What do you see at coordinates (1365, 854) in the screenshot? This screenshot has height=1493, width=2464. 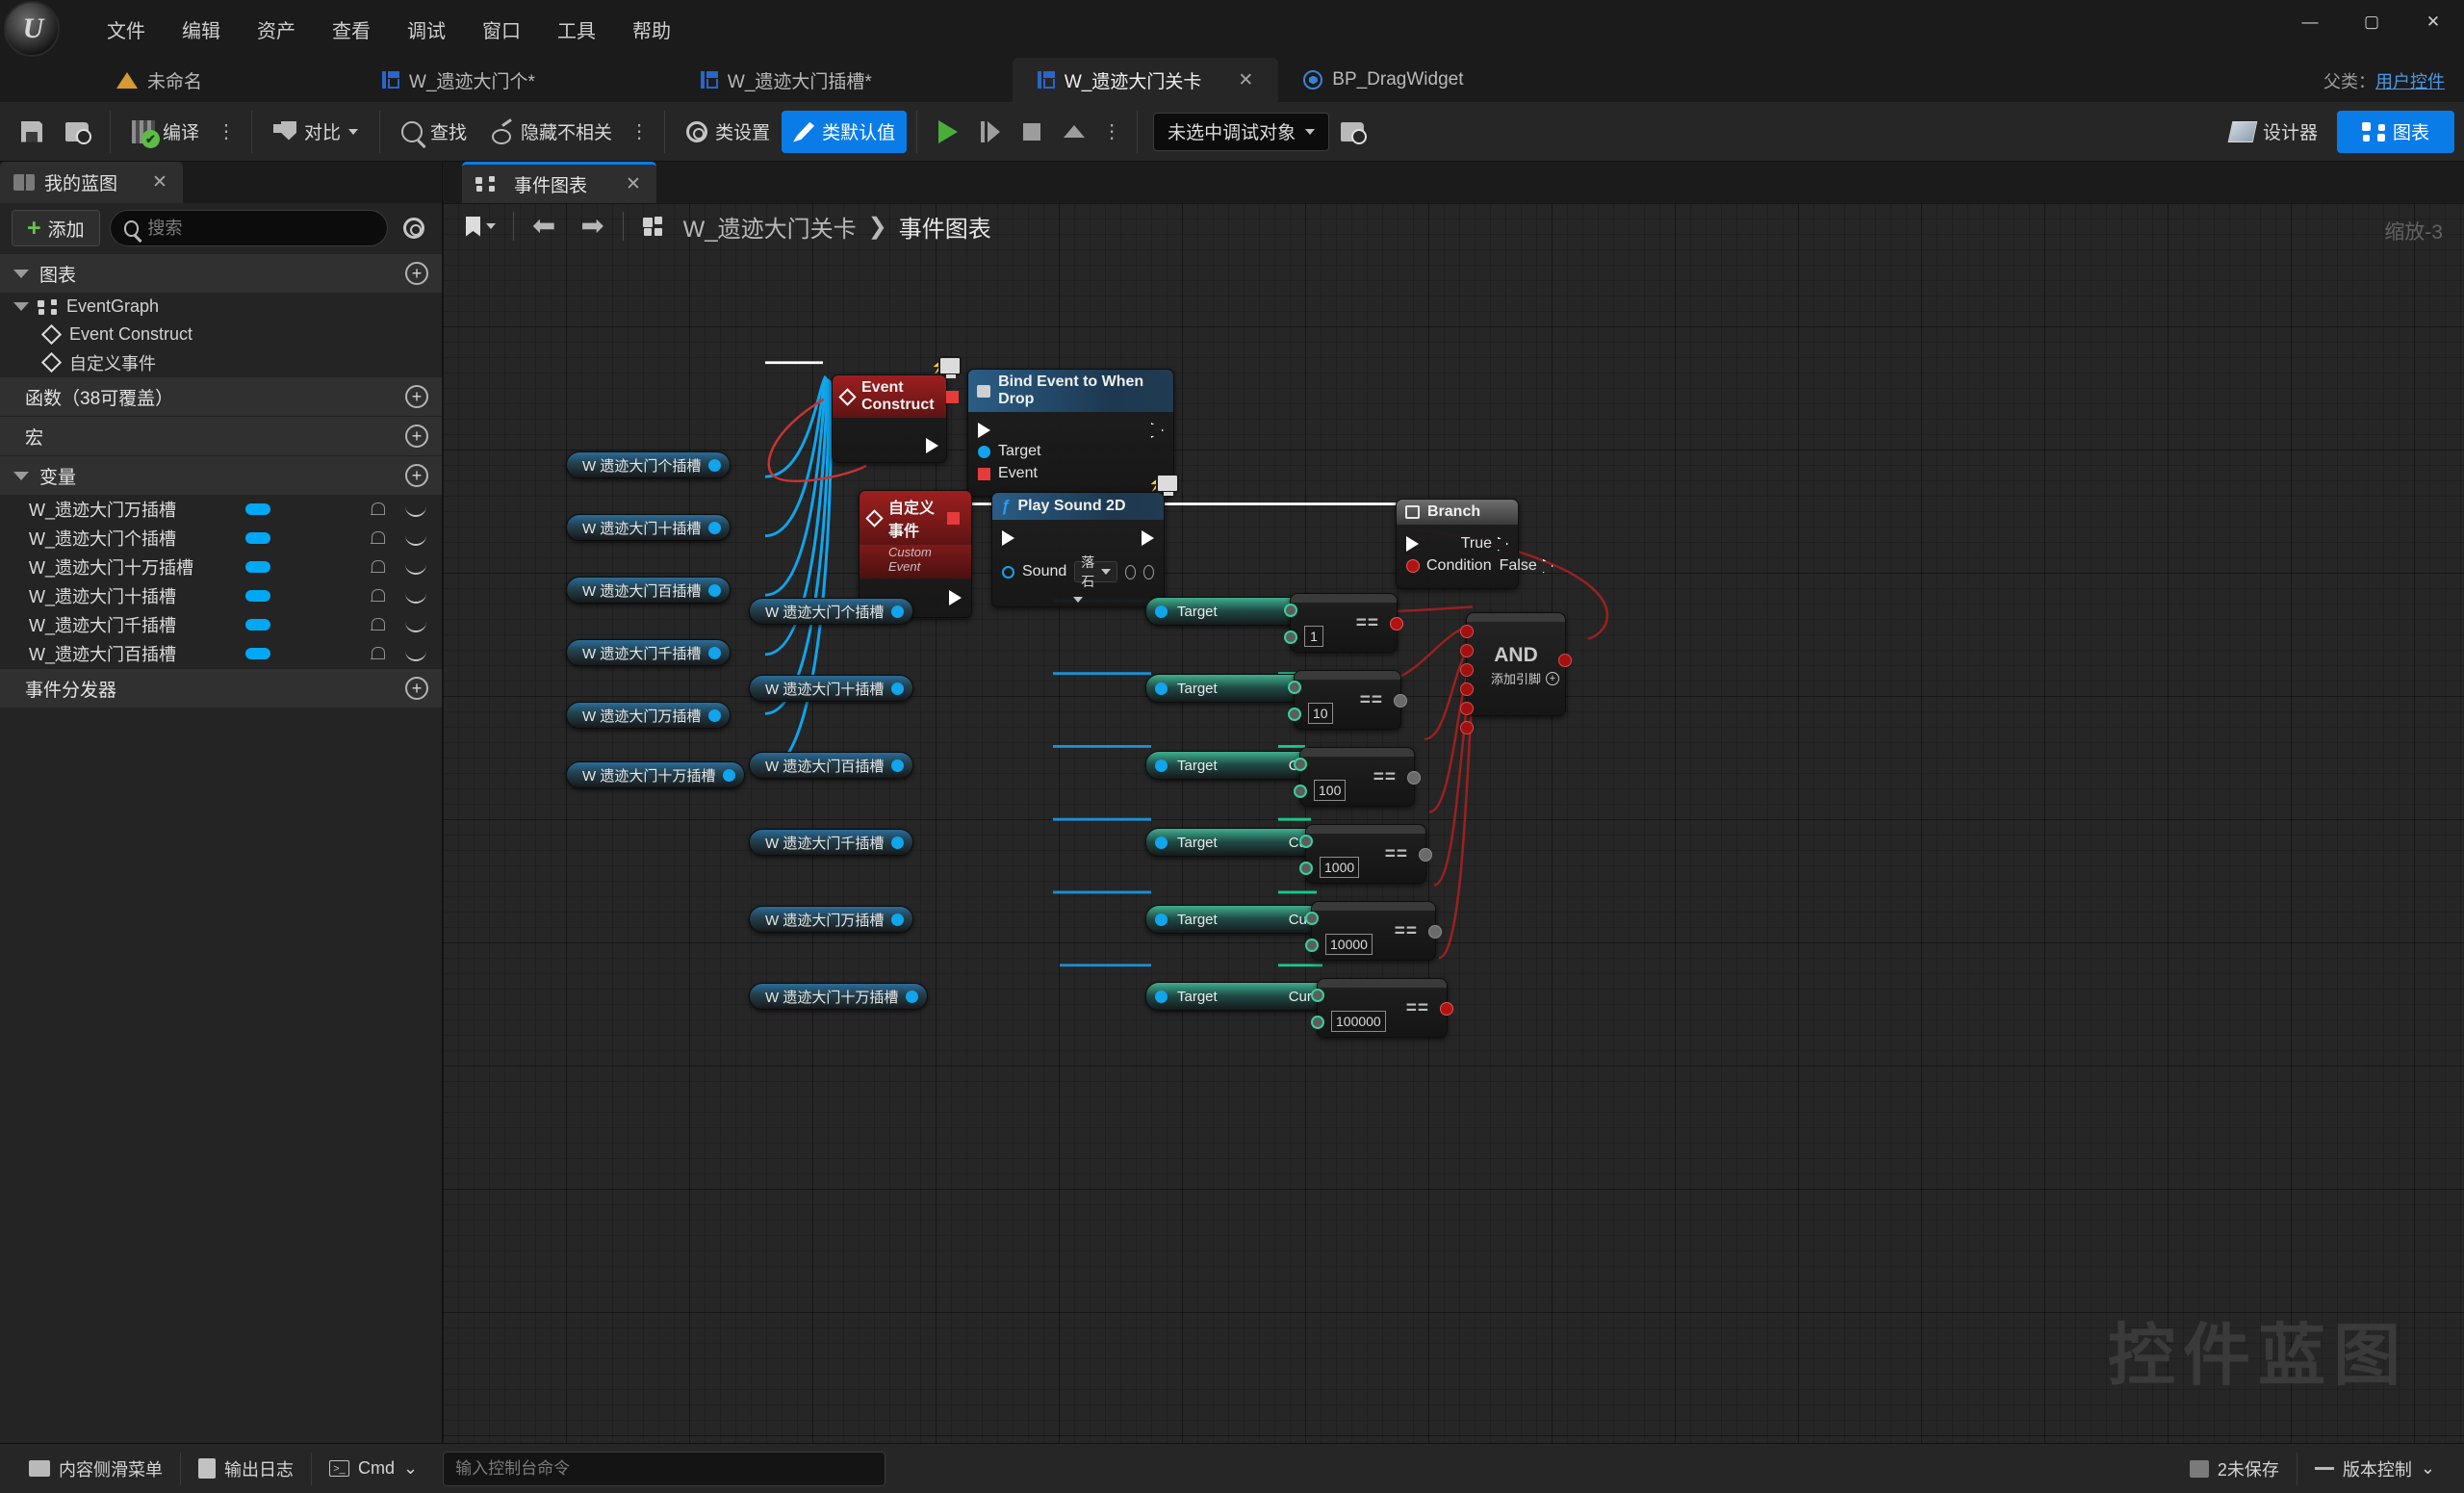 I see `equal-node-row-4: == 1000` at bounding box center [1365, 854].